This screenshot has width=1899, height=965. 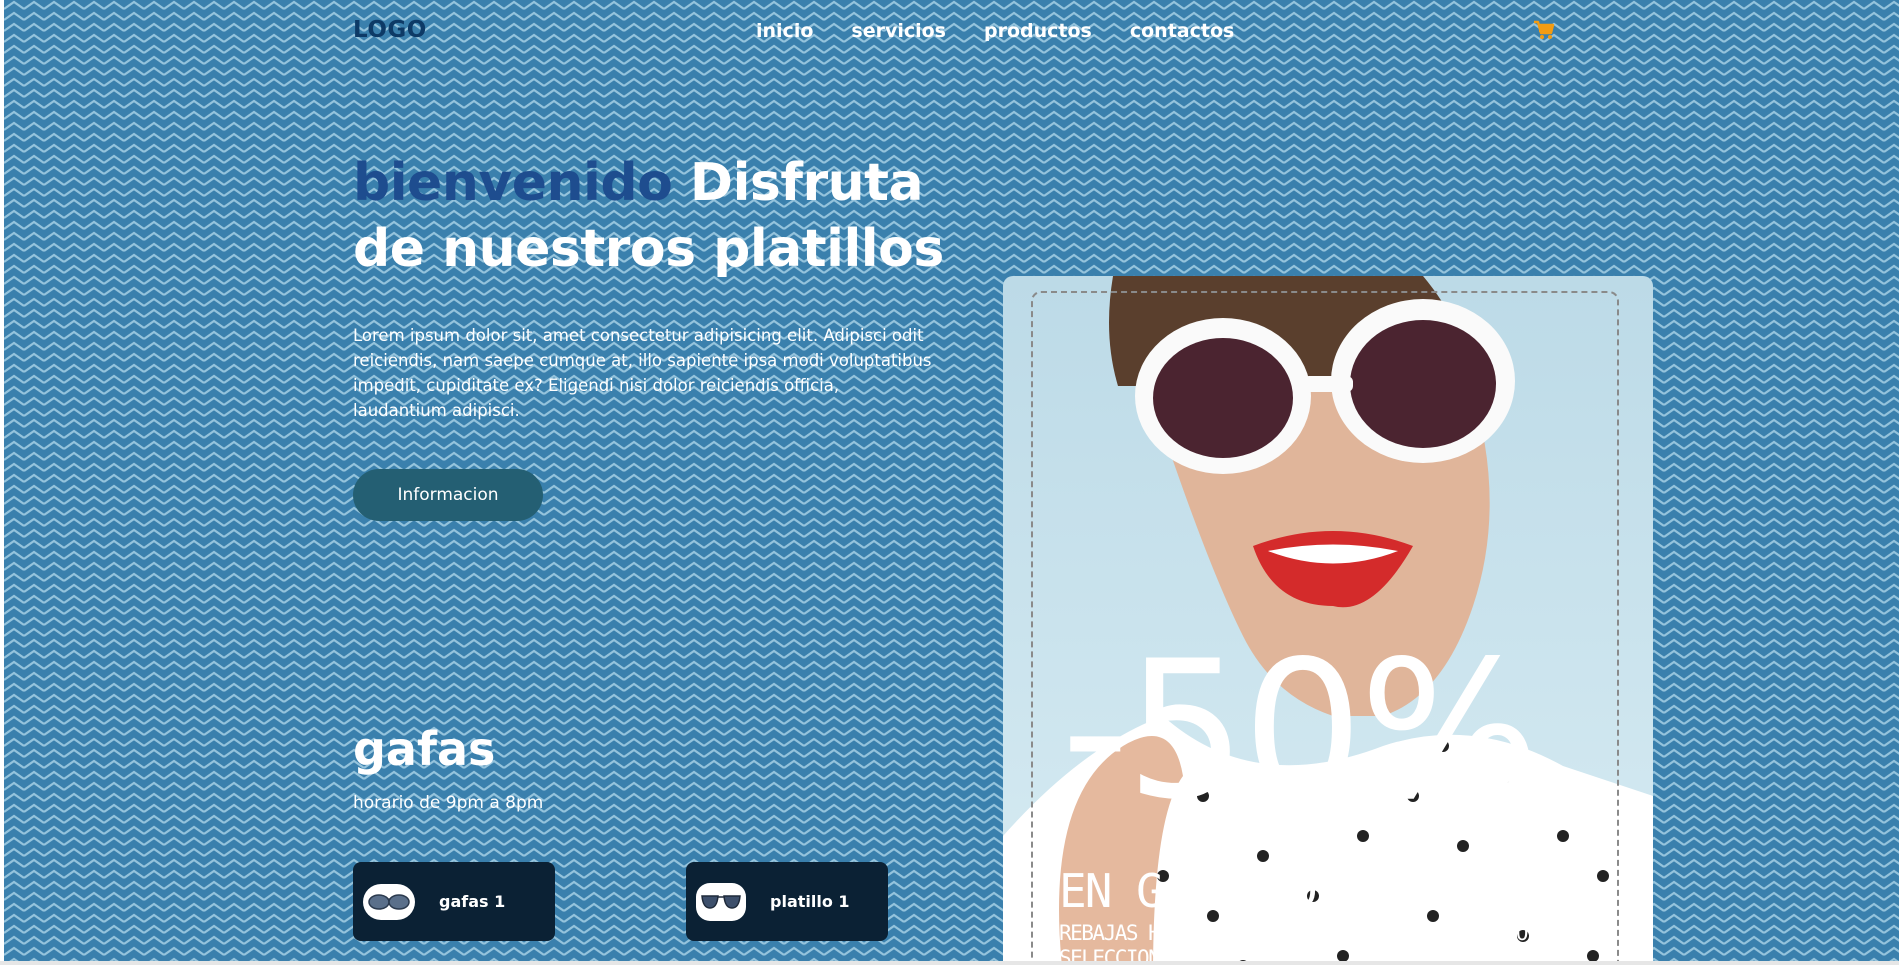 What do you see at coordinates (390, 30) in the screenshot?
I see `logo: LOGO` at bounding box center [390, 30].